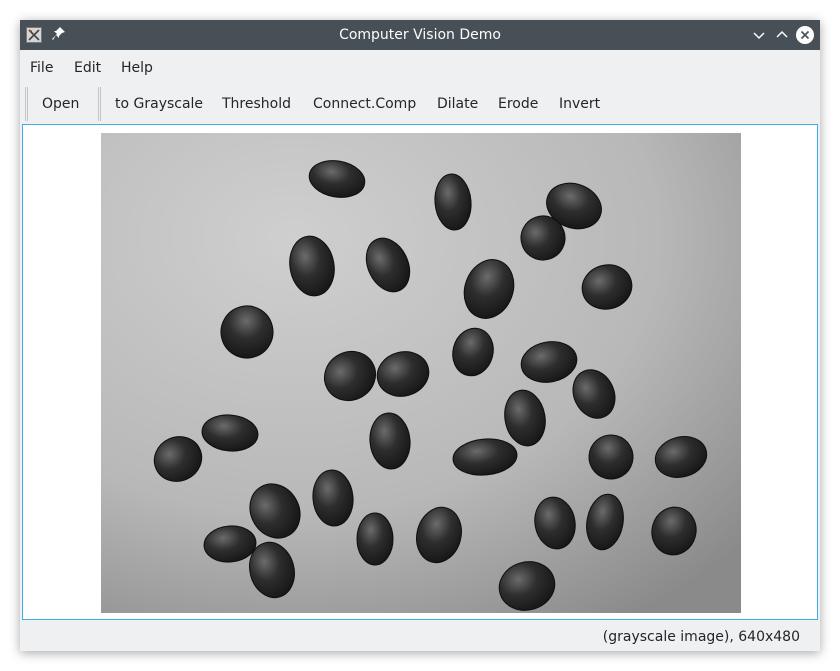  I want to click on open-button: Open, so click(60, 104).